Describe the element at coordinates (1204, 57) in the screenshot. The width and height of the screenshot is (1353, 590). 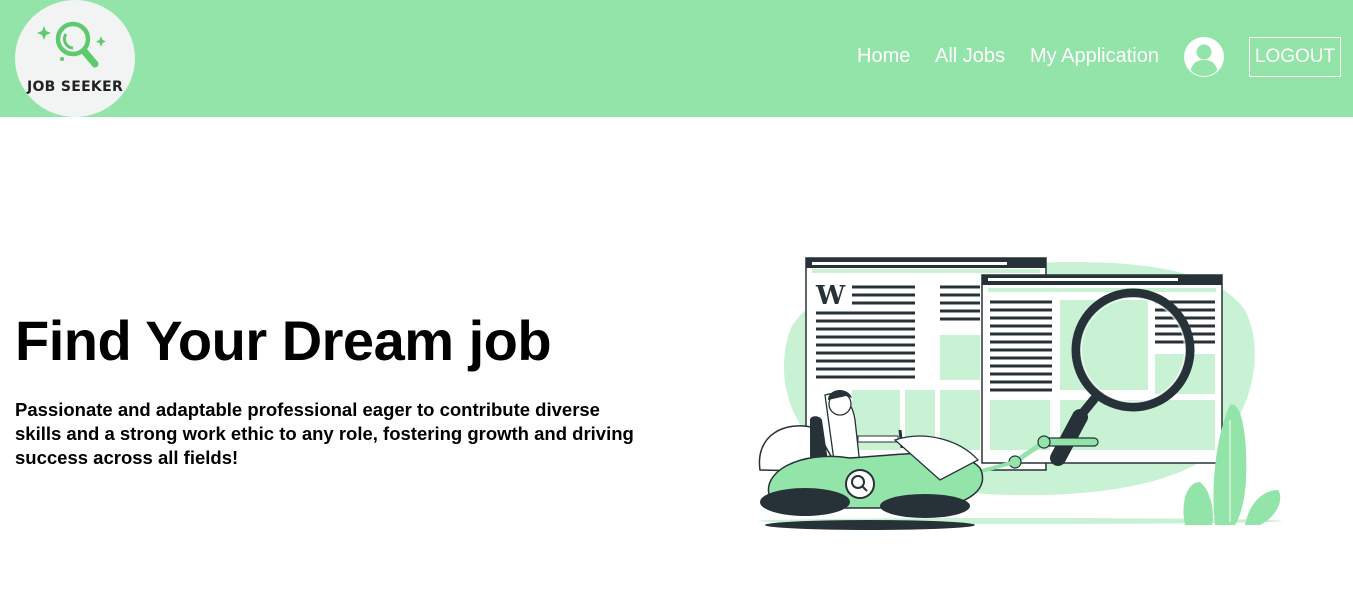
I see `user-circle-icon` at that location.